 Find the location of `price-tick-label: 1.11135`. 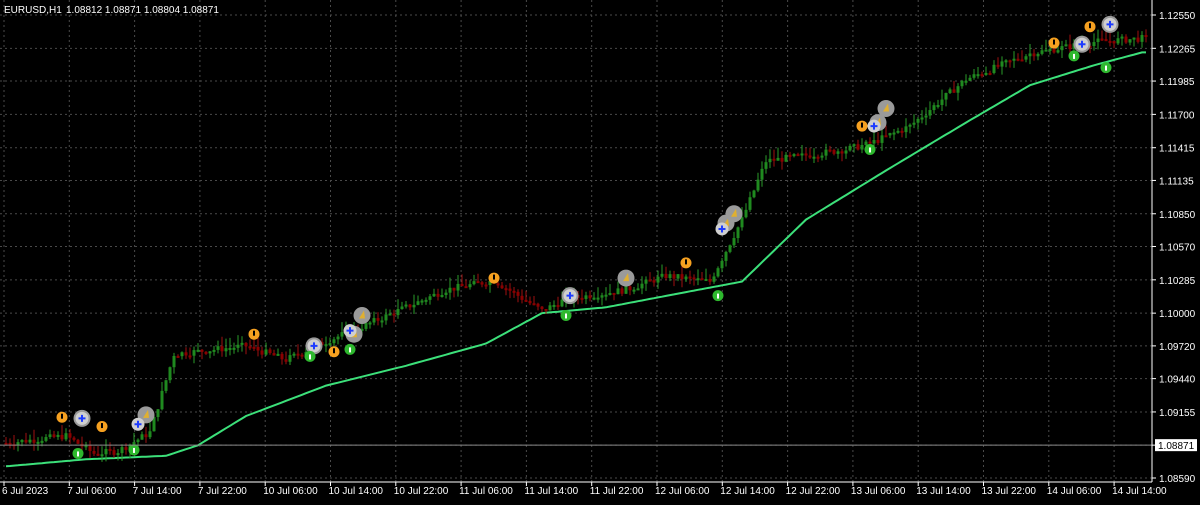

price-tick-label: 1.11135 is located at coordinates (1176, 181).